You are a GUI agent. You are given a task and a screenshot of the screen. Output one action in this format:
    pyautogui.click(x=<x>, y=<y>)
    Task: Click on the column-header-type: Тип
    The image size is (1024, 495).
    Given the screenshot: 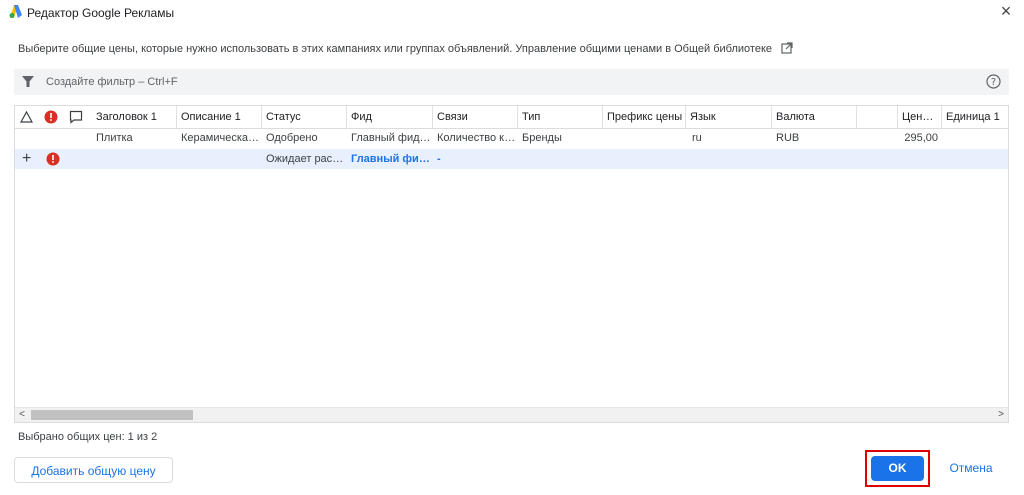 What is the action you would take?
    pyautogui.click(x=560, y=117)
    